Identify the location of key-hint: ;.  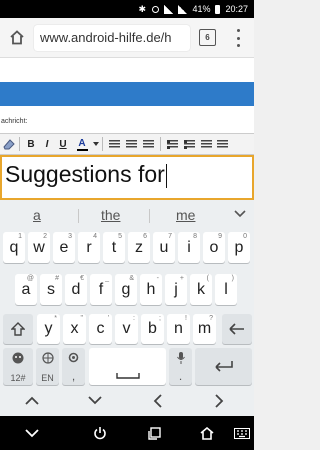
(160, 318).